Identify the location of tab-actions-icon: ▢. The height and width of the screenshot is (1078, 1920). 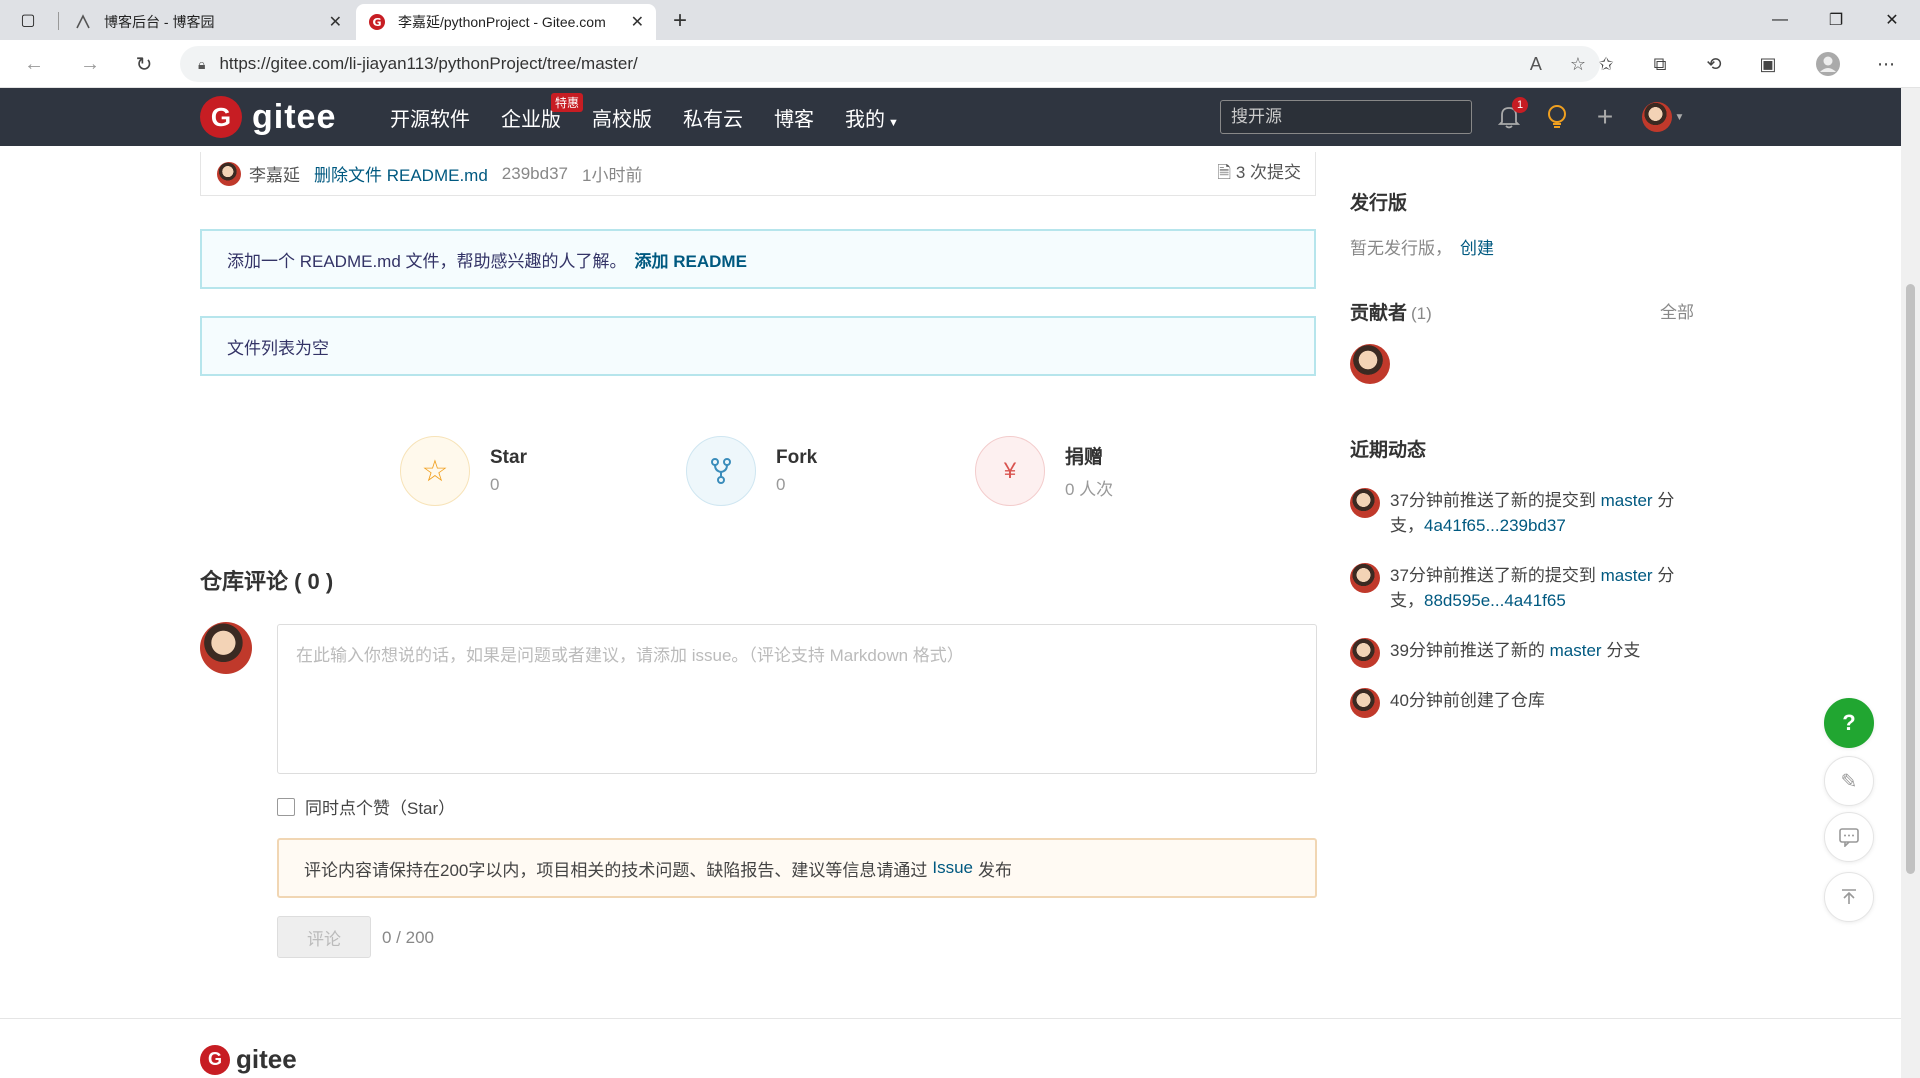
(28, 20).